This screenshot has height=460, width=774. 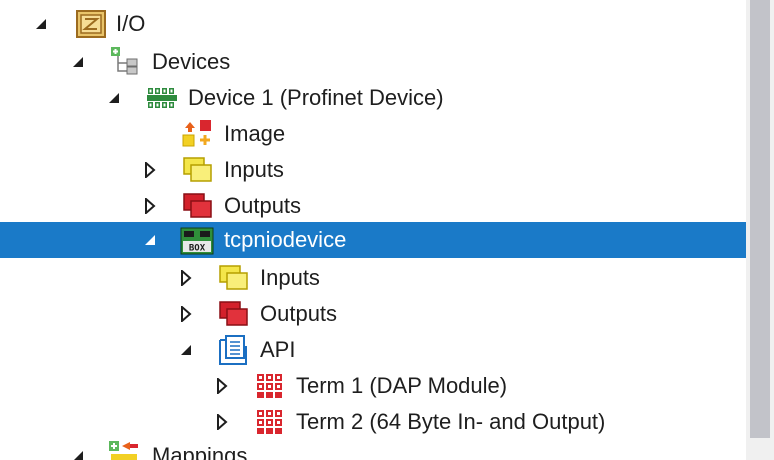 I want to click on io-folder-icon, so click(x=91, y=24).